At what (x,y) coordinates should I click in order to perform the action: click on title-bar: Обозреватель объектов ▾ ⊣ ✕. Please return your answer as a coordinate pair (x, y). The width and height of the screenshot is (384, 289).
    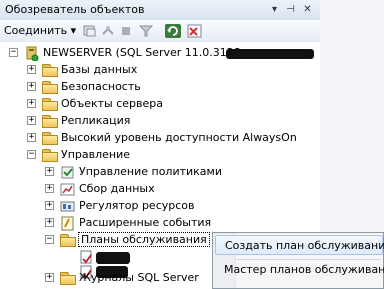
    Looking at the image, I should click on (160, 10).